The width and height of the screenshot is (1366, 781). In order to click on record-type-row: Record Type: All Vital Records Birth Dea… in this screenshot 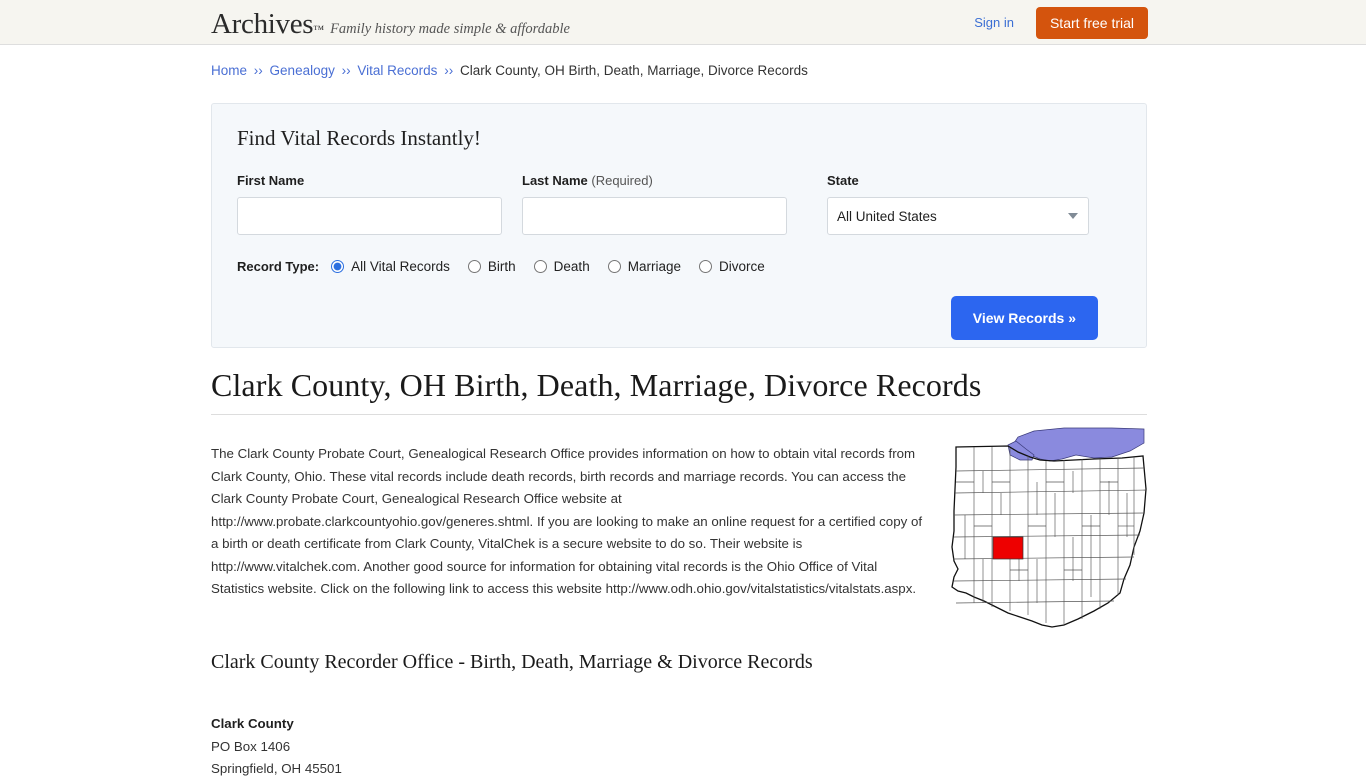, I will do `click(679, 266)`.